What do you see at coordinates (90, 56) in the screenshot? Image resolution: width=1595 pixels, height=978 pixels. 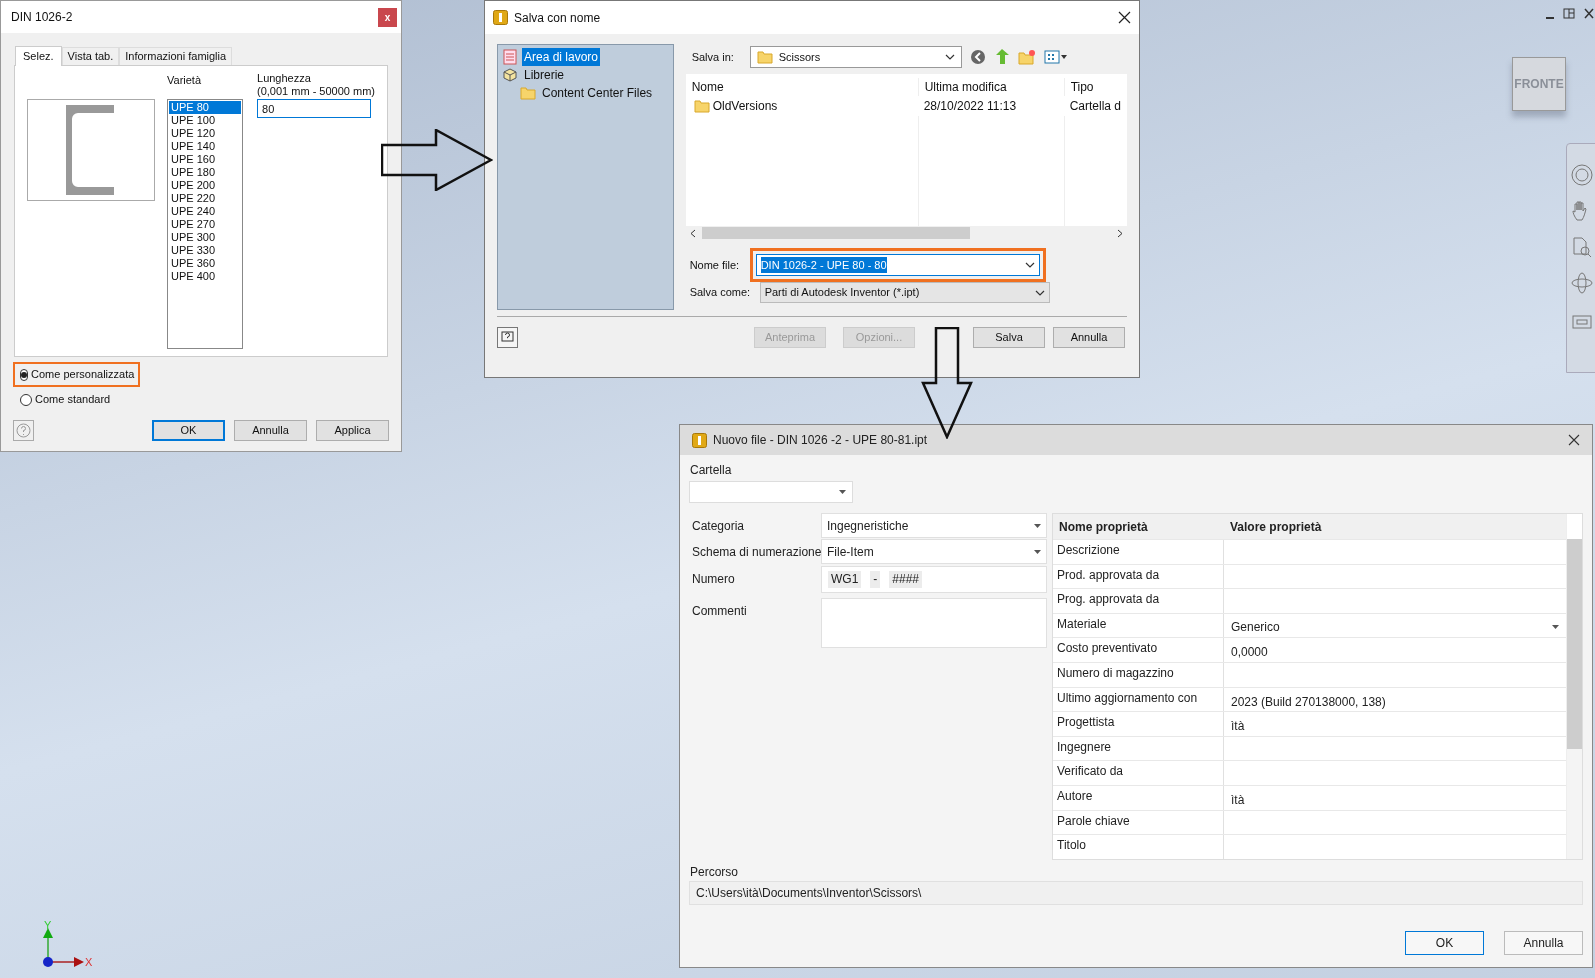 I see `tab: Vista tab.` at bounding box center [90, 56].